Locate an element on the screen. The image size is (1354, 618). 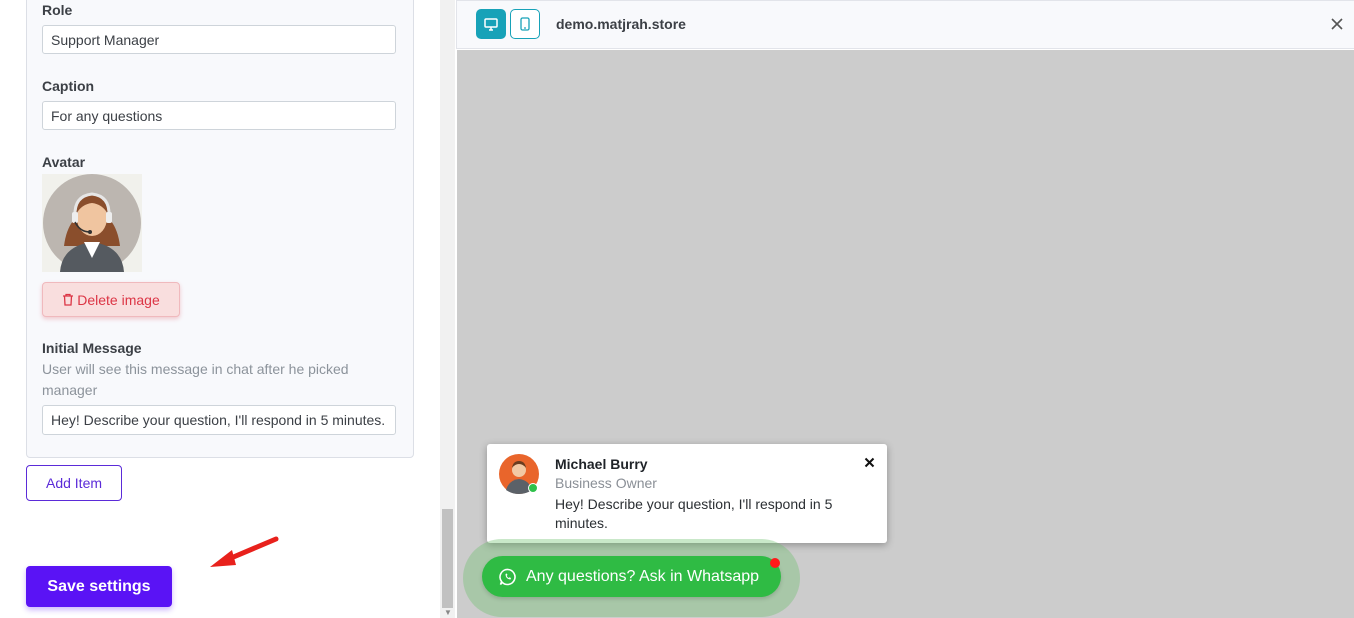
delete-image-label: Delete image is located at coordinates (118, 299).